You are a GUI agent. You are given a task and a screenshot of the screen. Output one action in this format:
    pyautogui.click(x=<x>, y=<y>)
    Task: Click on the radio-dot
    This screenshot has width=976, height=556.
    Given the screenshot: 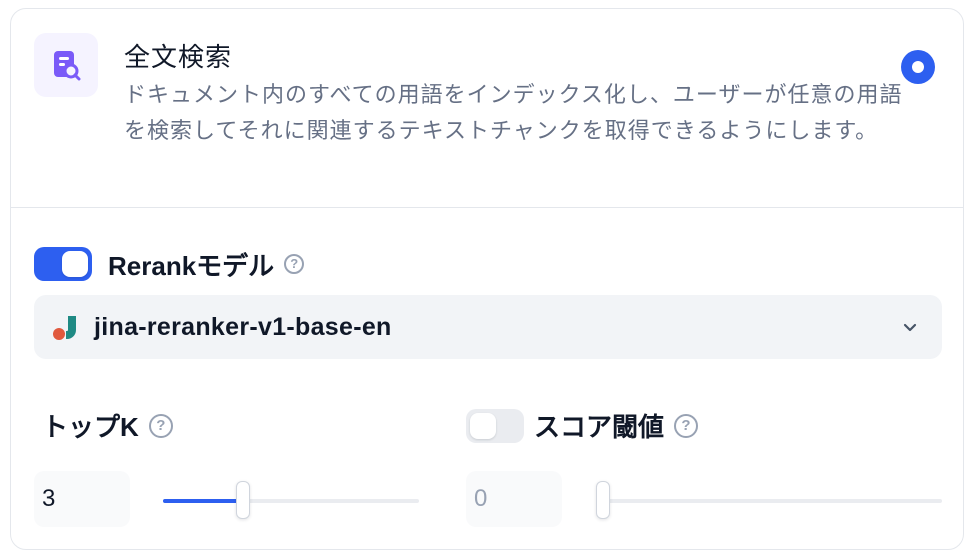 What is the action you would take?
    pyautogui.click(x=918, y=67)
    